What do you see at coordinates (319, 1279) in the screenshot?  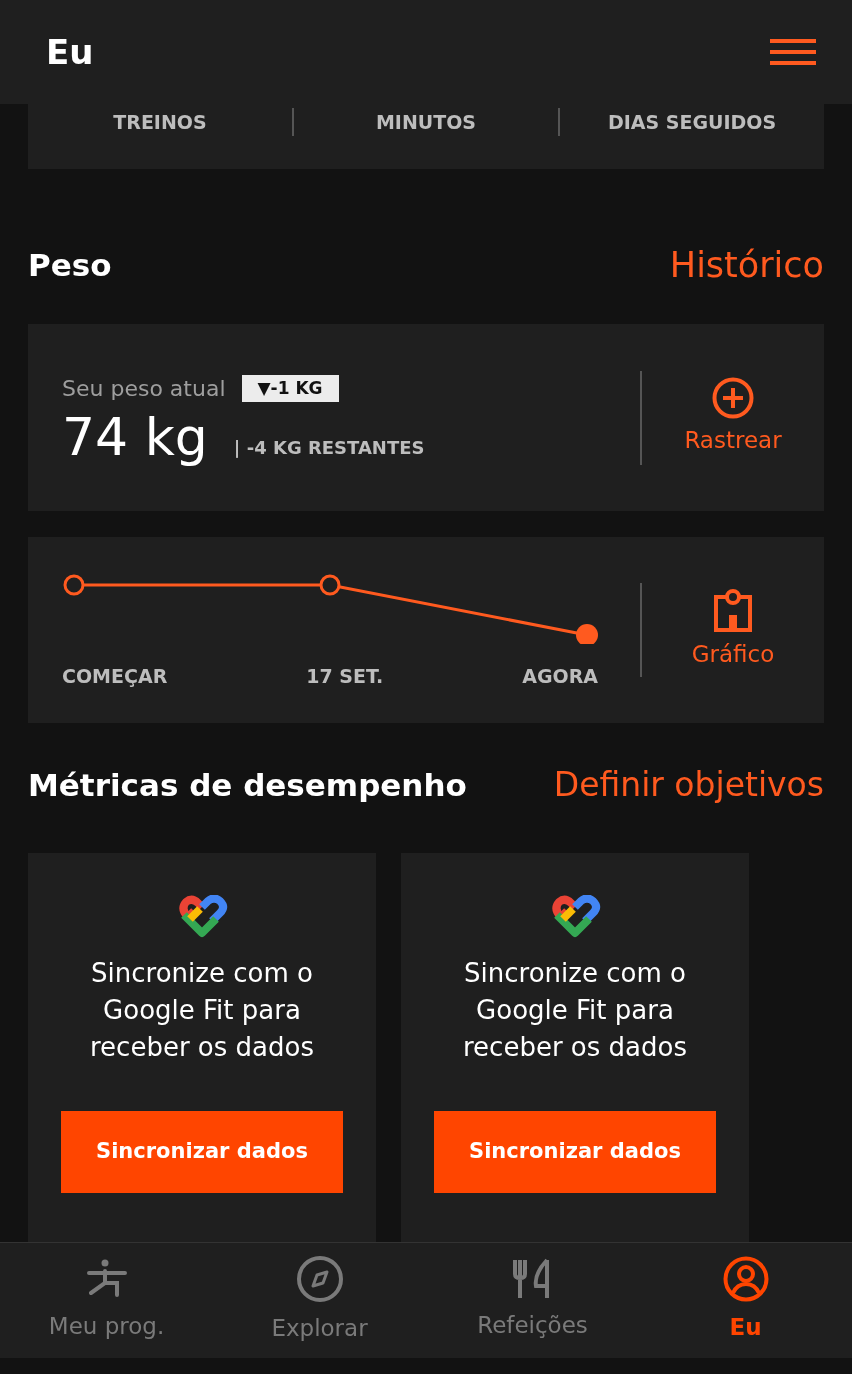 I see `compass-icon` at bounding box center [319, 1279].